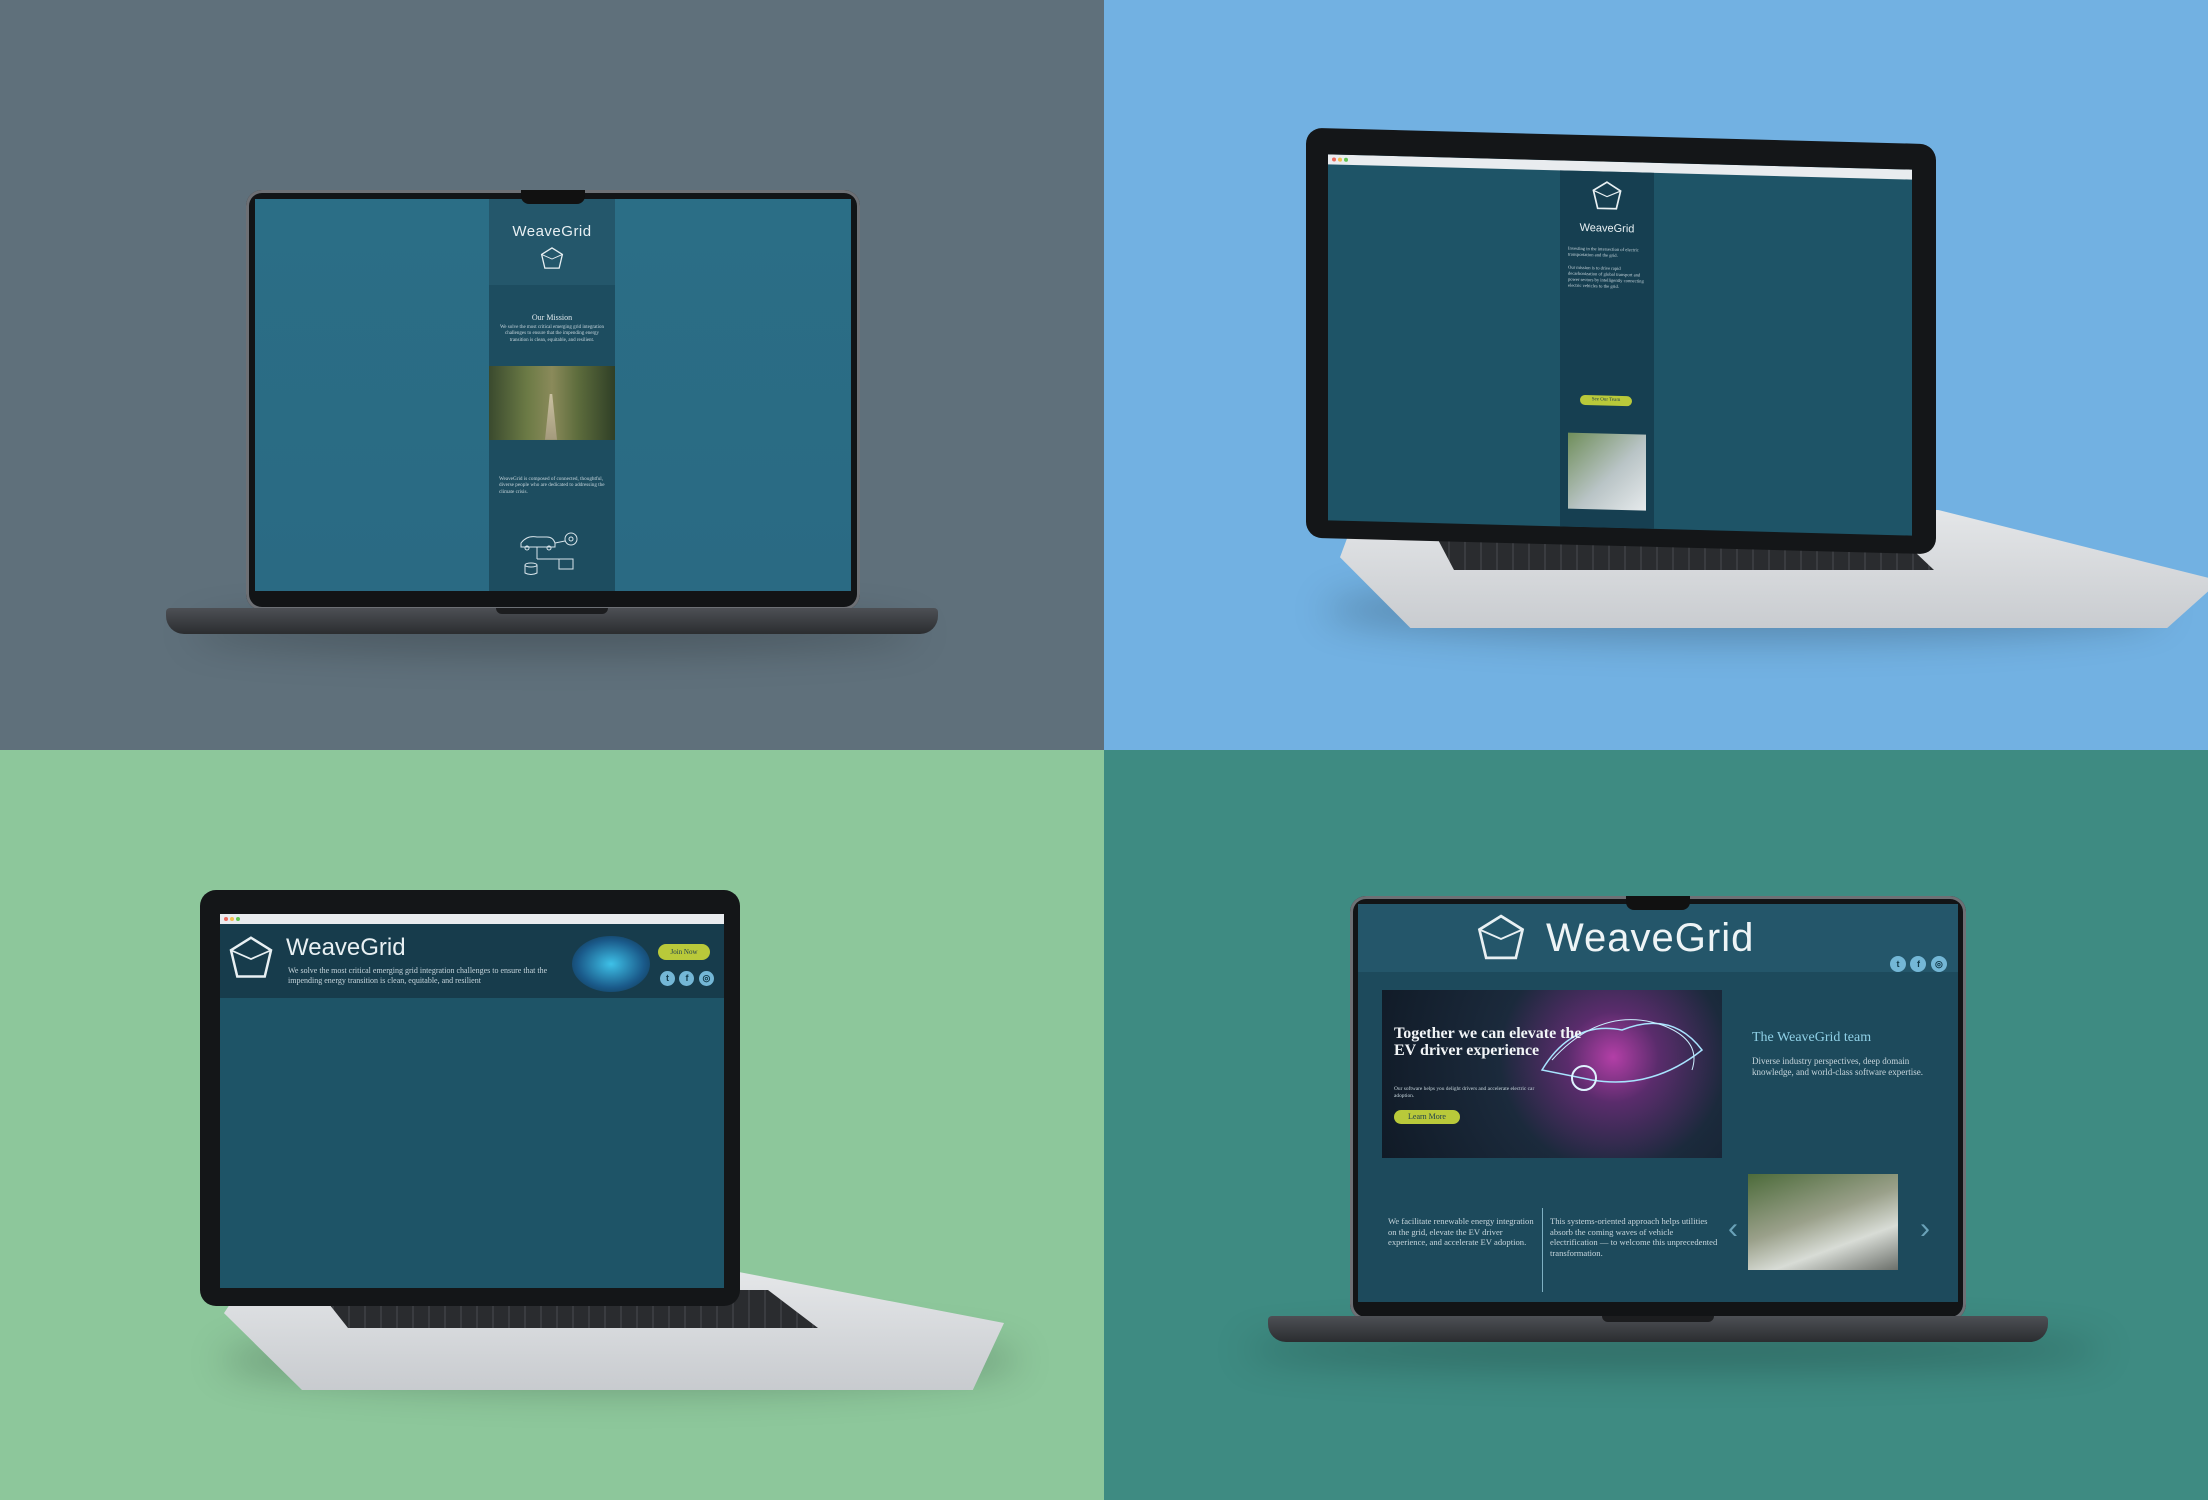 The height and width of the screenshot is (1500, 2208). Describe the element at coordinates (1733, 1229) in the screenshot. I see `carousel-prev-icon: ‹` at that location.